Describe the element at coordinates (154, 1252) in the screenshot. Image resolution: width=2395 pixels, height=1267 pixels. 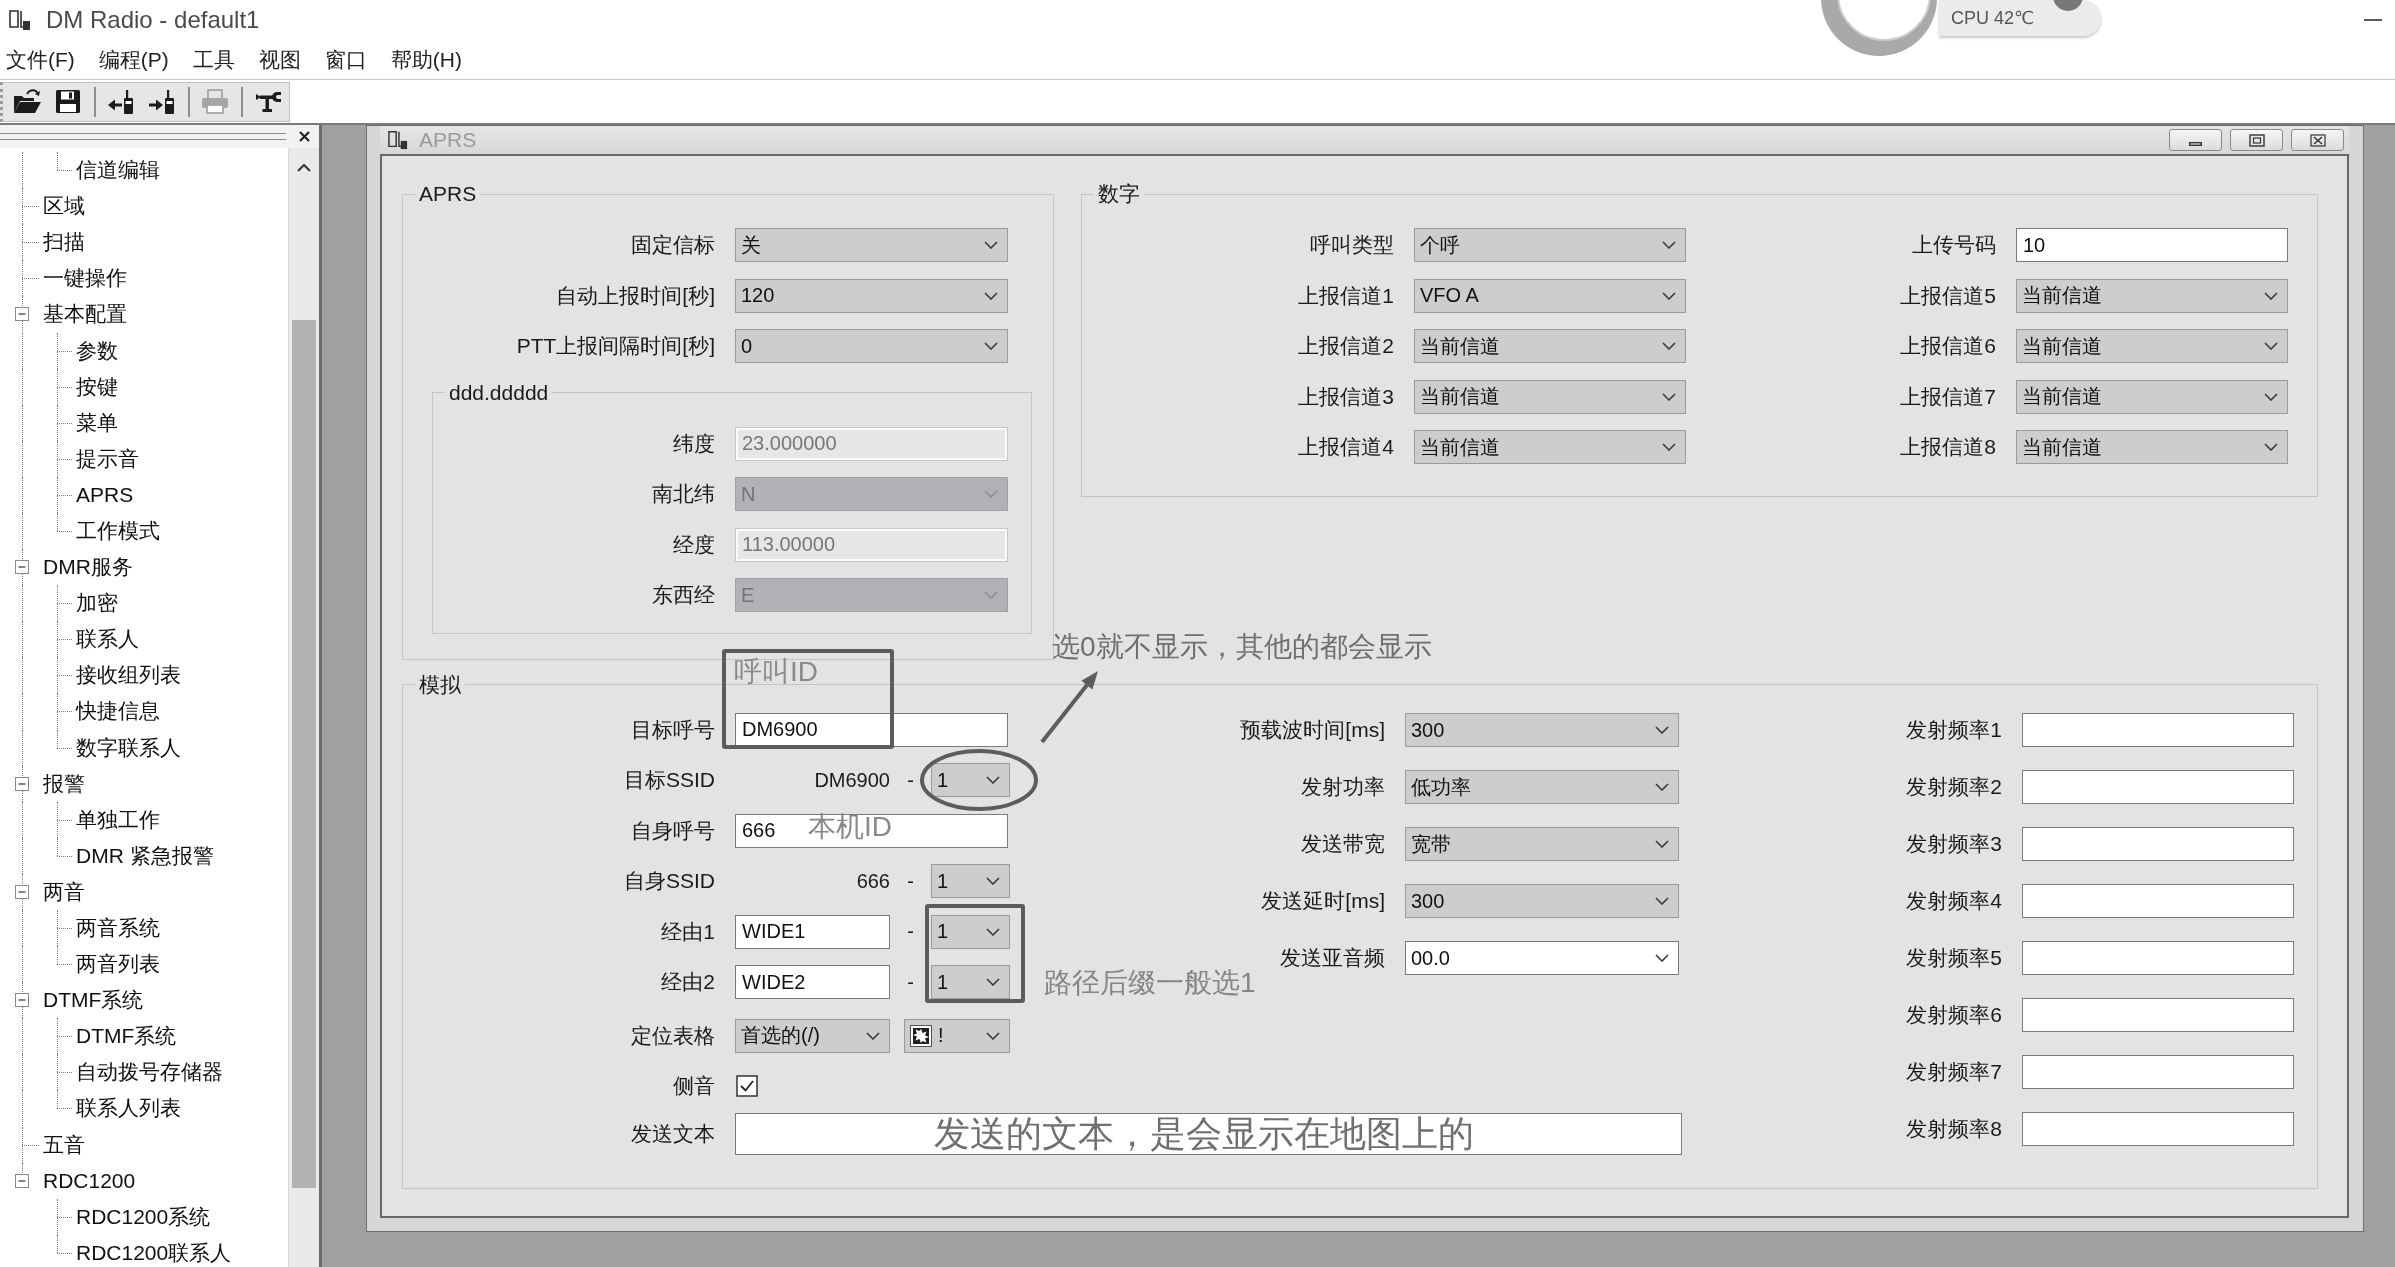
I see `tree-item: RDC1200联系人` at that location.